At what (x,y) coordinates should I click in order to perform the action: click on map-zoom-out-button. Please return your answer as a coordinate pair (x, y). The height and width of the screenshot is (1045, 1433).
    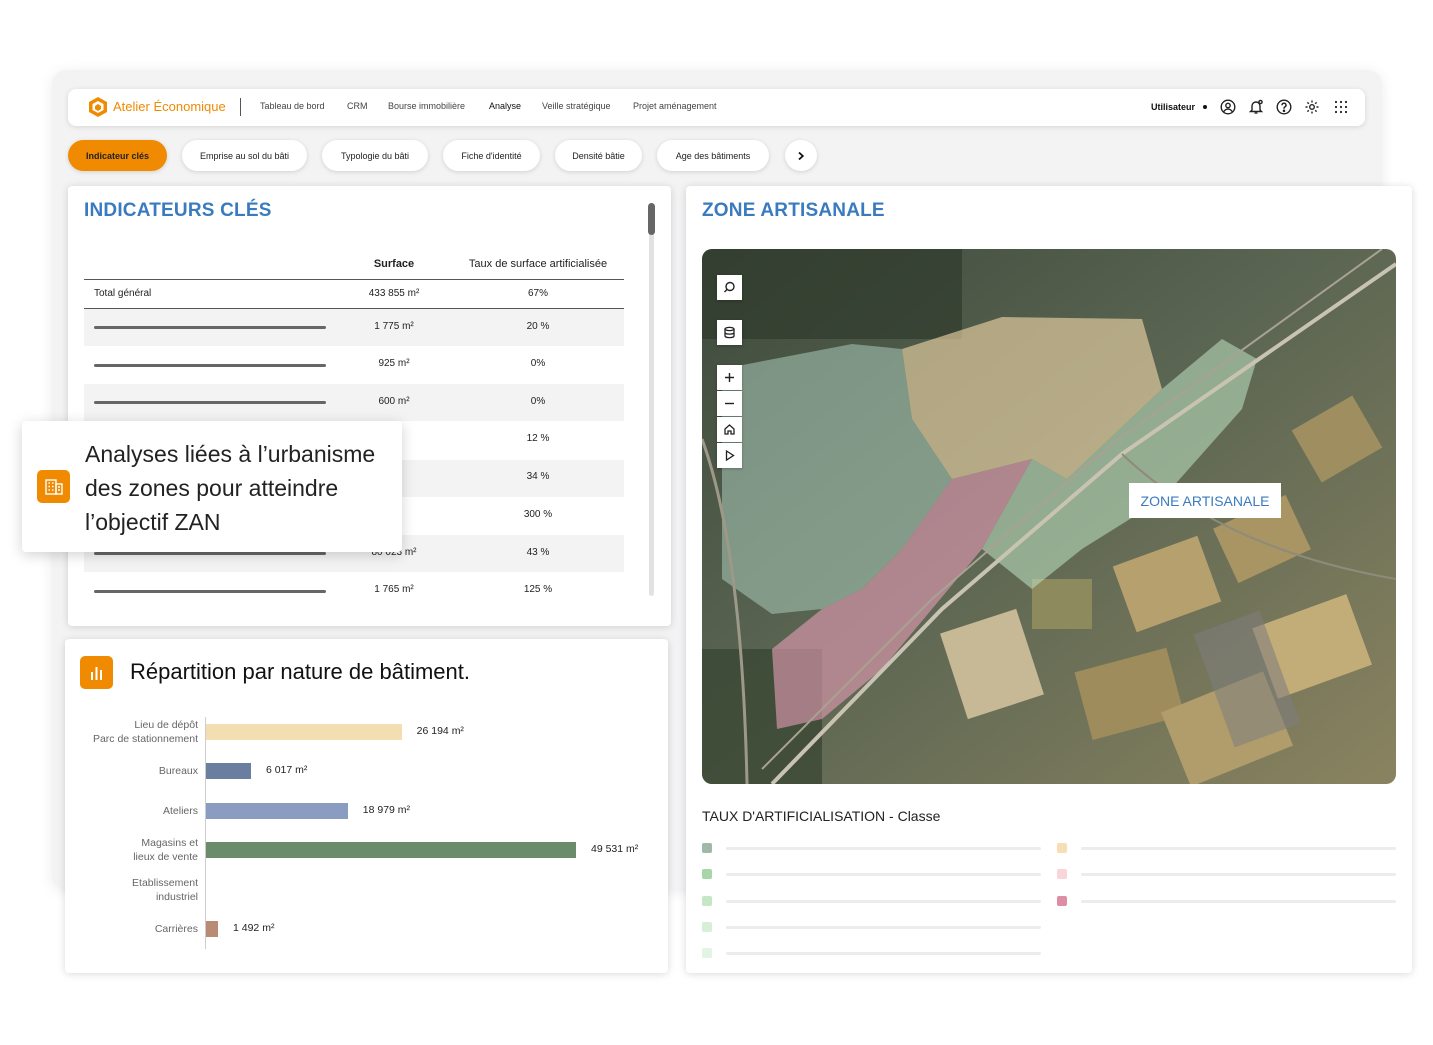
    Looking at the image, I should click on (729, 403).